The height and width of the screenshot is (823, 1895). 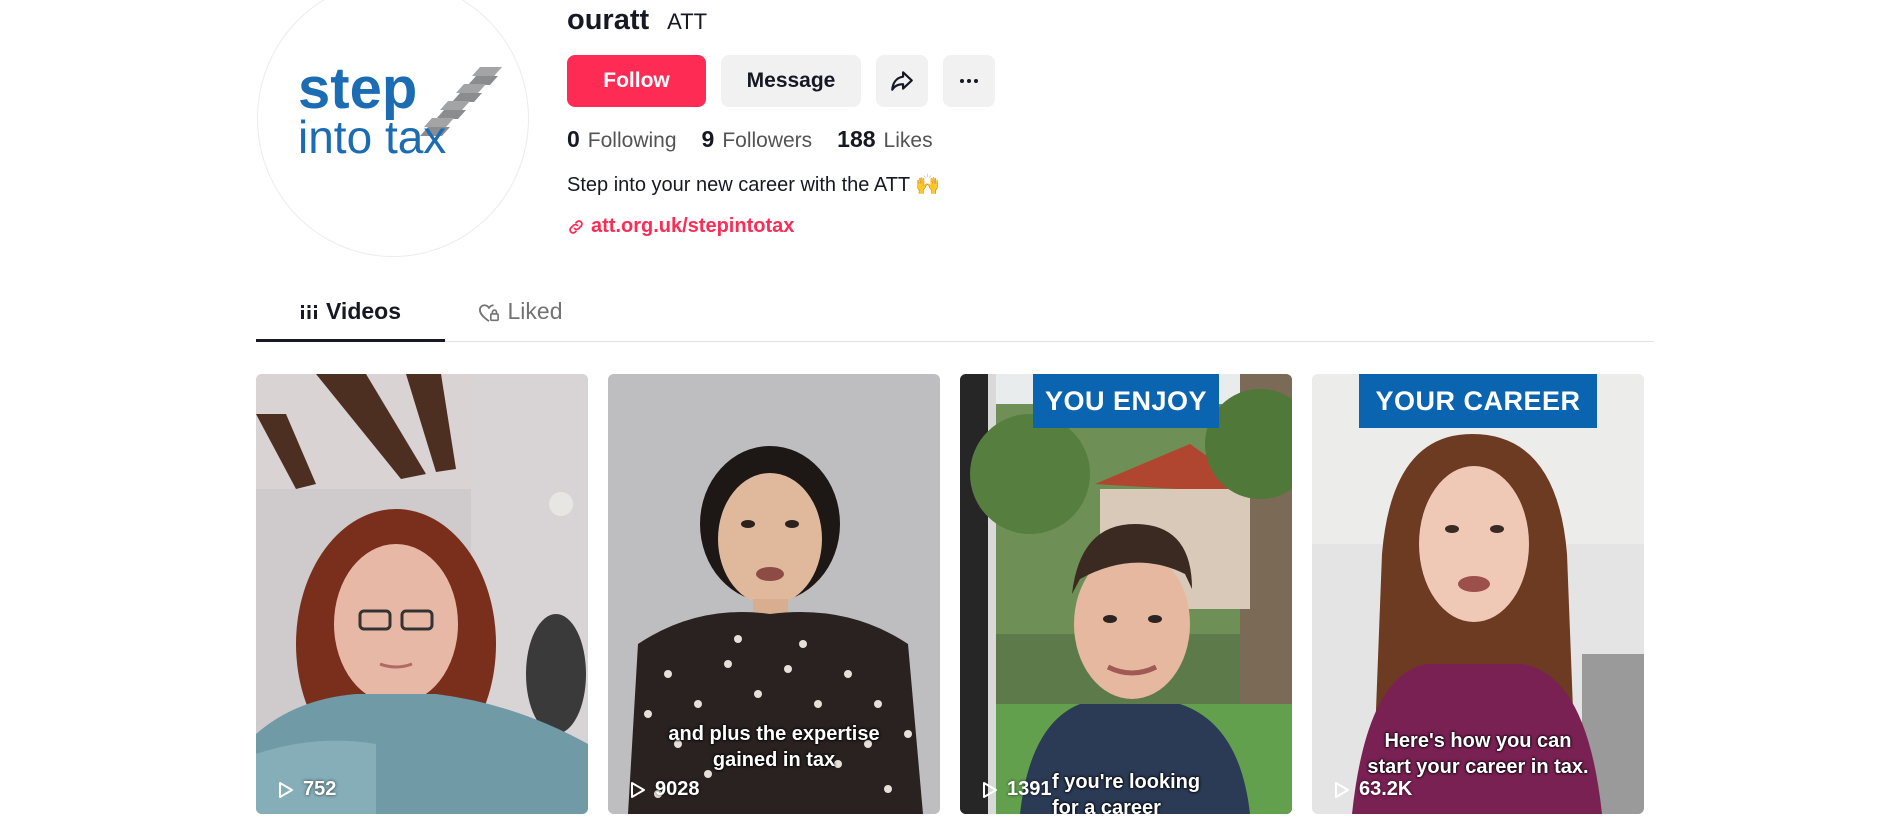 What do you see at coordinates (791, 81) in the screenshot?
I see `message-button: Message` at bounding box center [791, 81].